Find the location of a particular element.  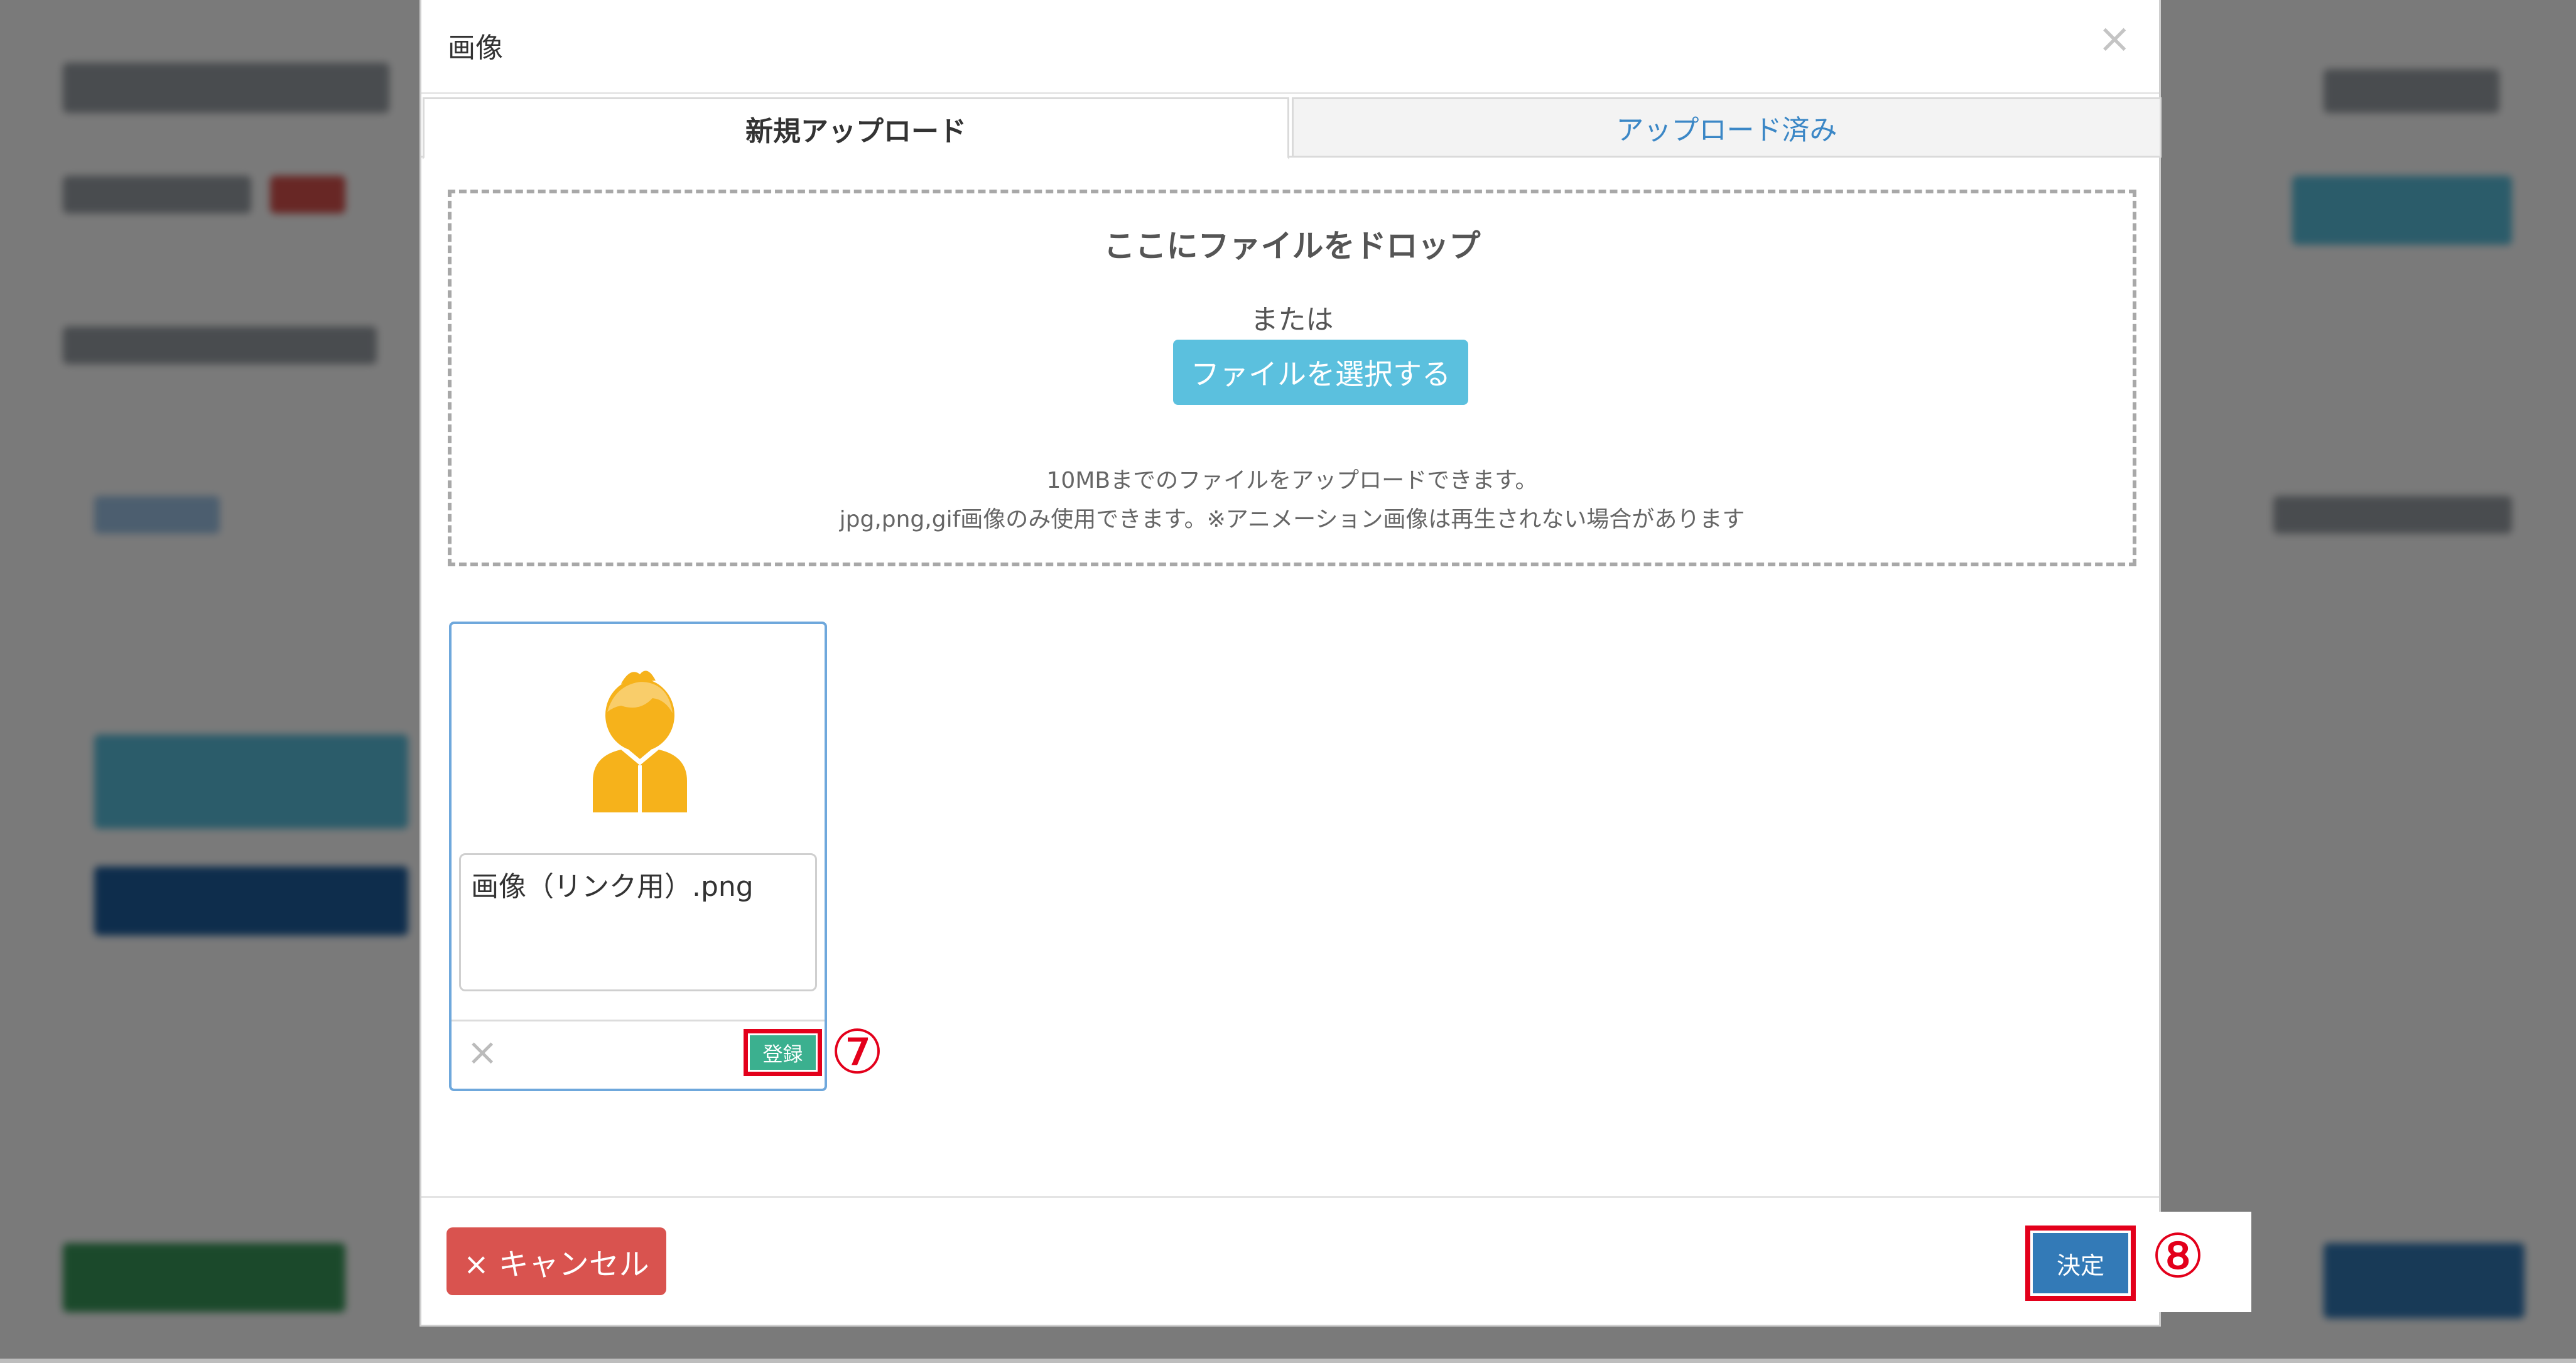

step-callout-7: ⑦ is located at coordinates (858, 1052).